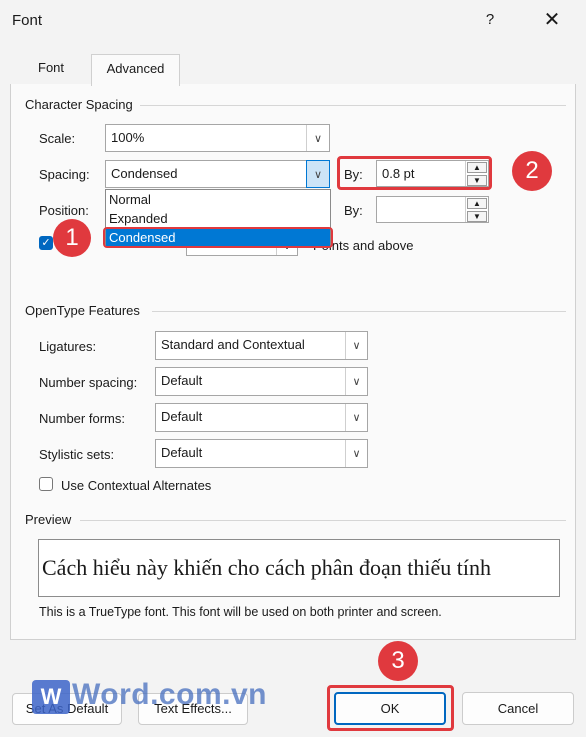  I want to click on number-forms-dropdown-button: ∨, so click(356, 417).